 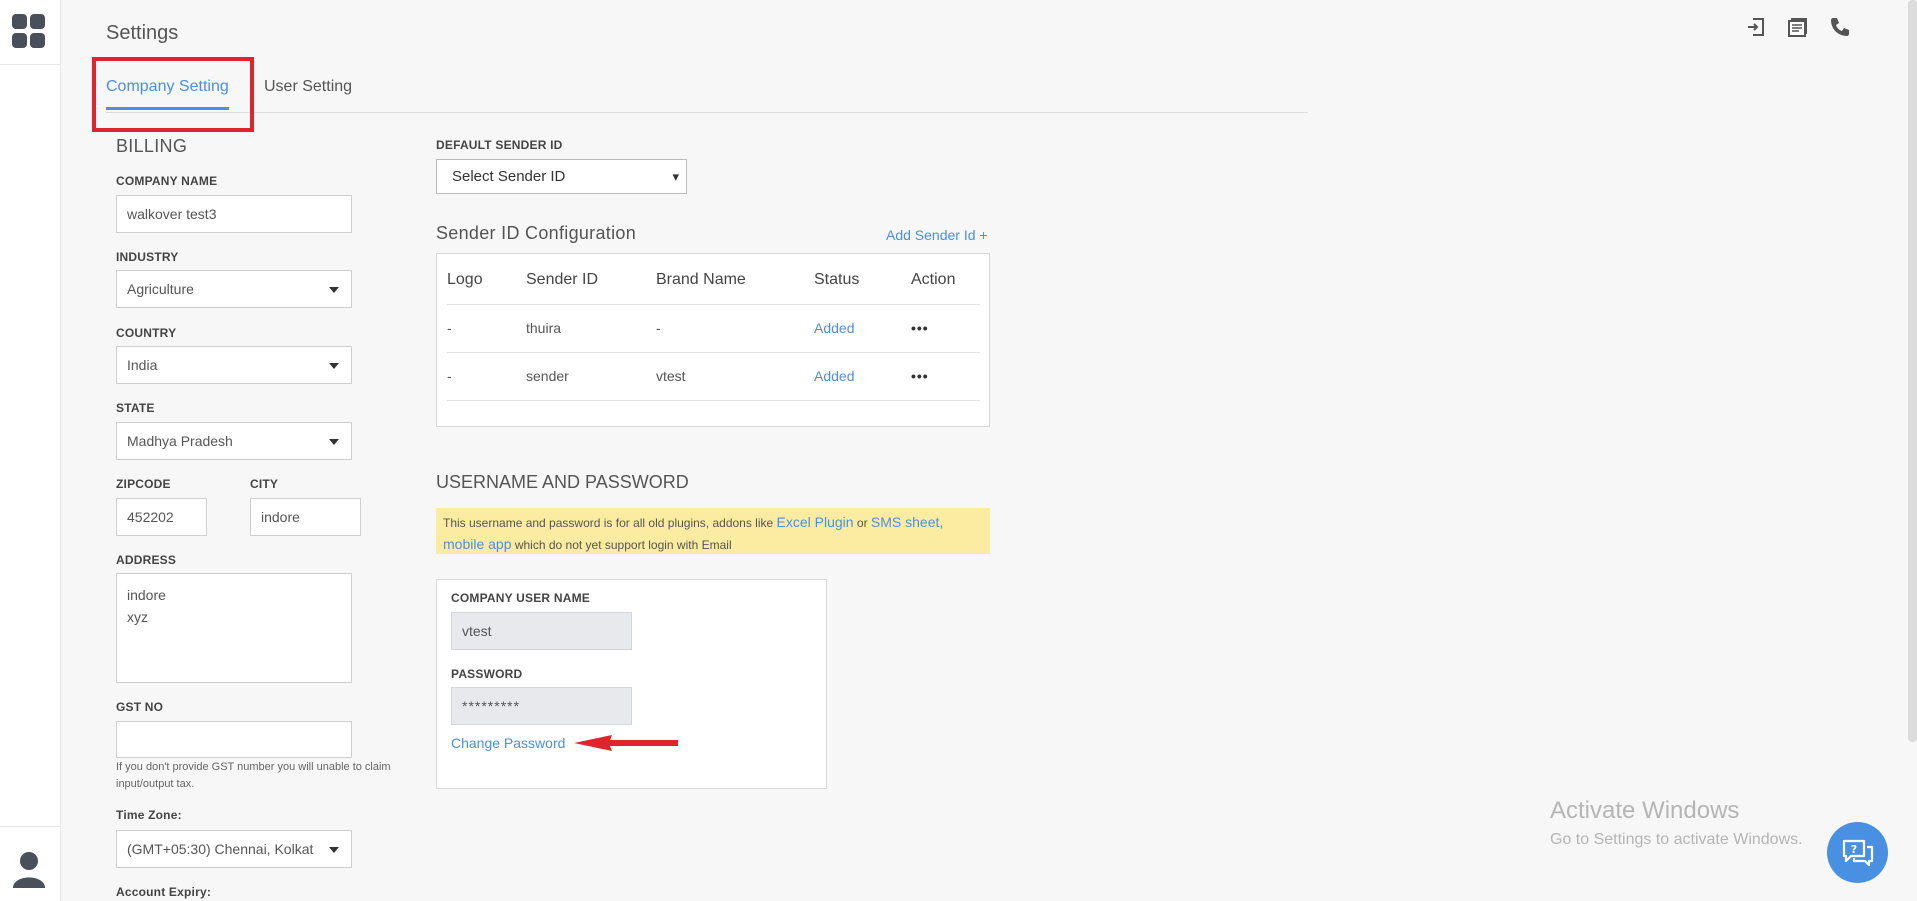 What do you see at coordinates (234, 849) in the screenshot?
I see `timezone-select: (GMT+05:30) Chennai, Kolkat` at bounding box center [234, 849].